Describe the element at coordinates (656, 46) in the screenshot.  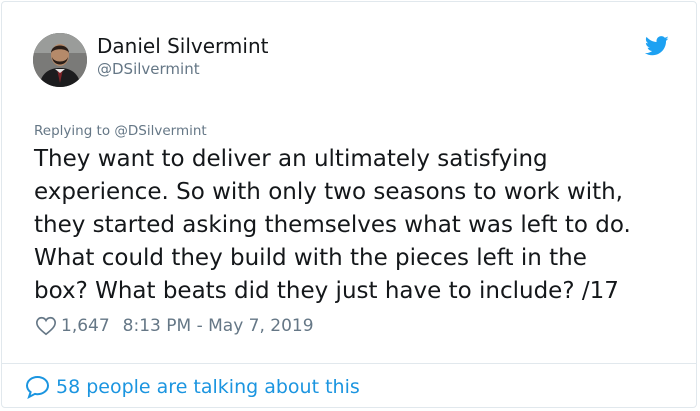
I see `twitter-bird-icon` at that location.